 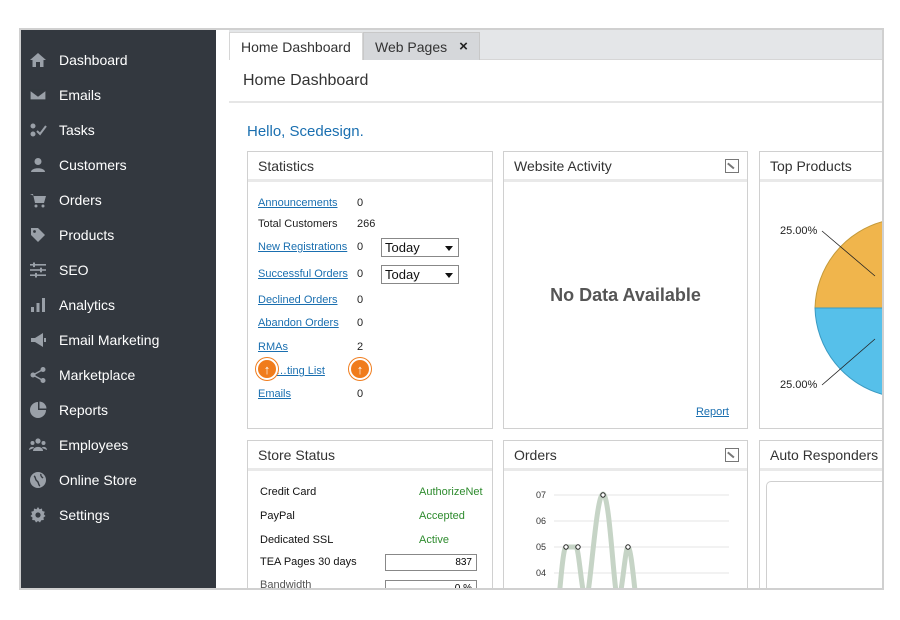 I want to click on emails-value: 0, so click(x=360, y=394).